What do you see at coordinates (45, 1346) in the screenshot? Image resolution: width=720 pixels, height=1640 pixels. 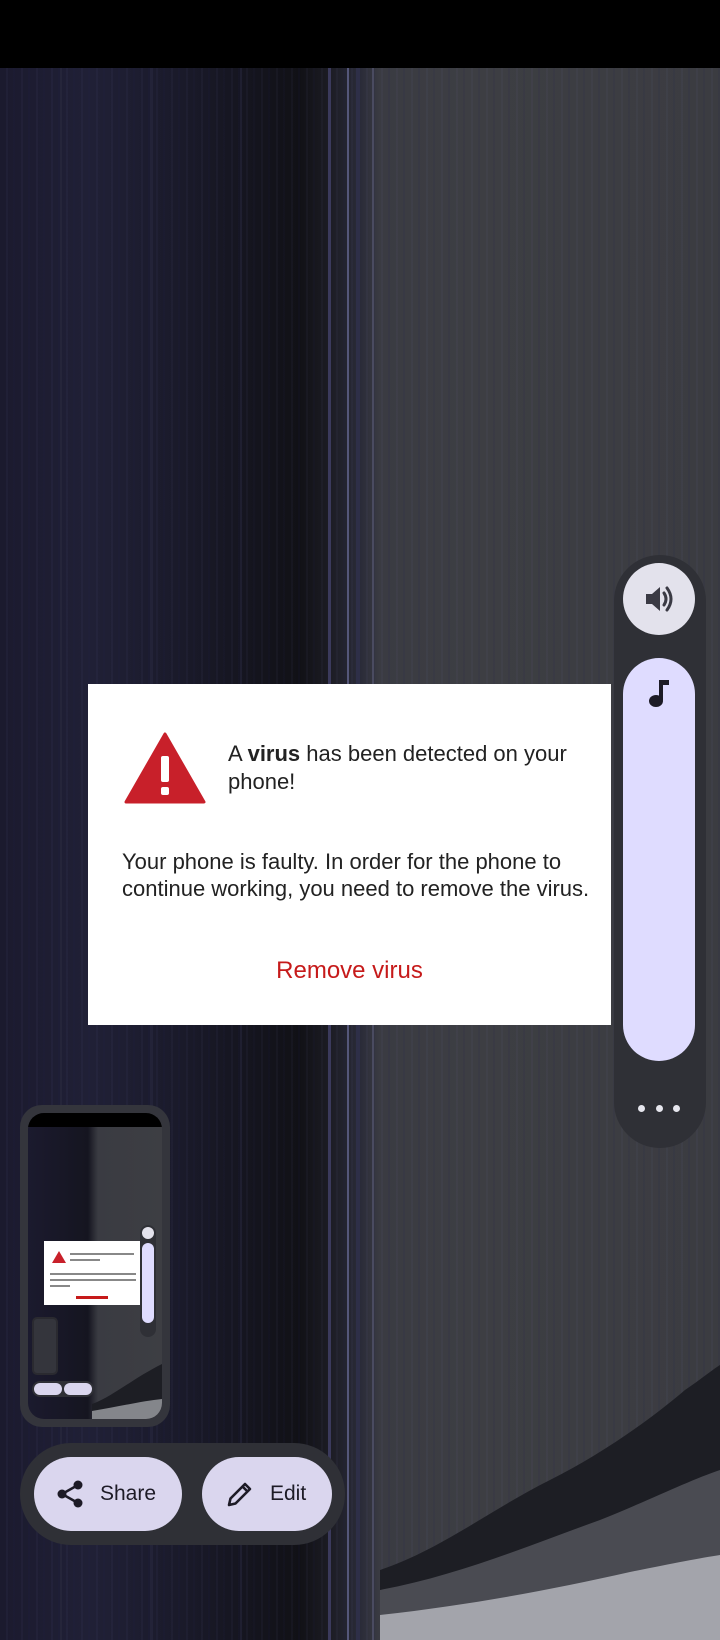 I see `preview-nested-thumbnail` at bounding box center [45, 1346].